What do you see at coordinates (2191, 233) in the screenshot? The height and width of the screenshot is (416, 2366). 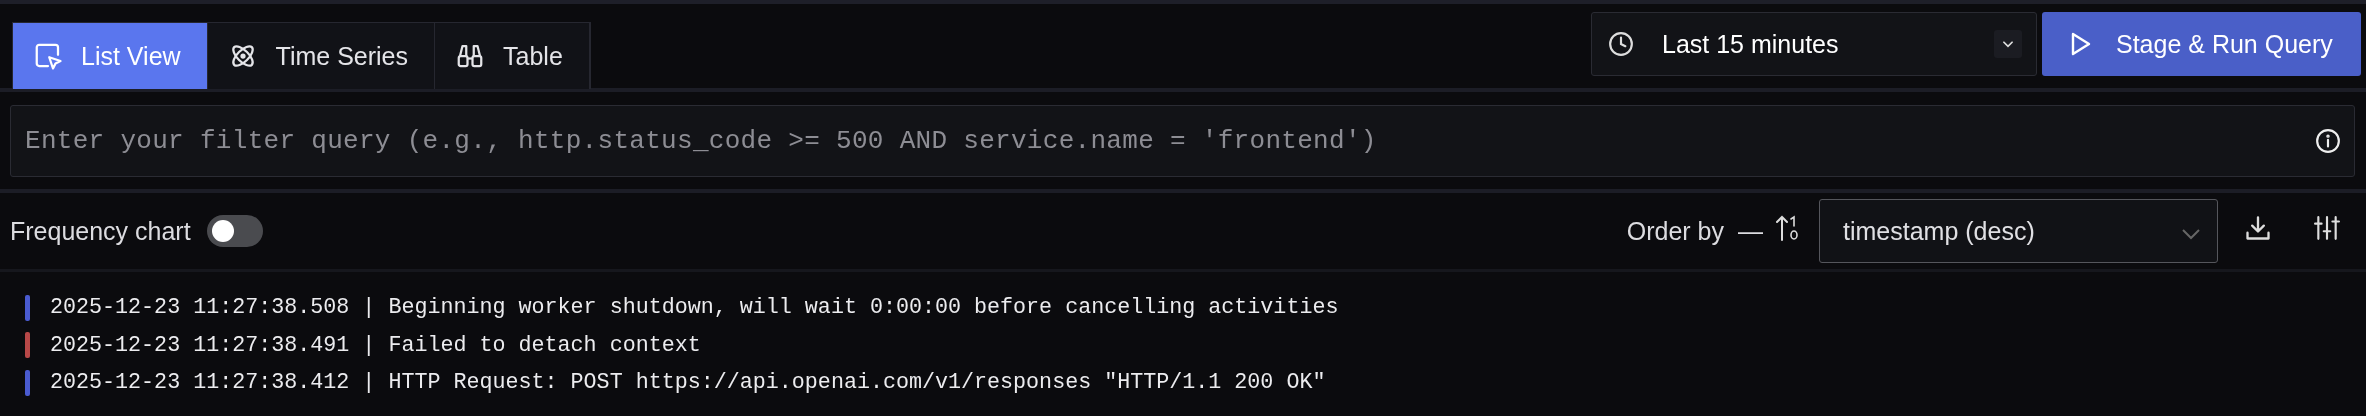 I see `chevron-down-icon` at bounding box center [2191, 233].